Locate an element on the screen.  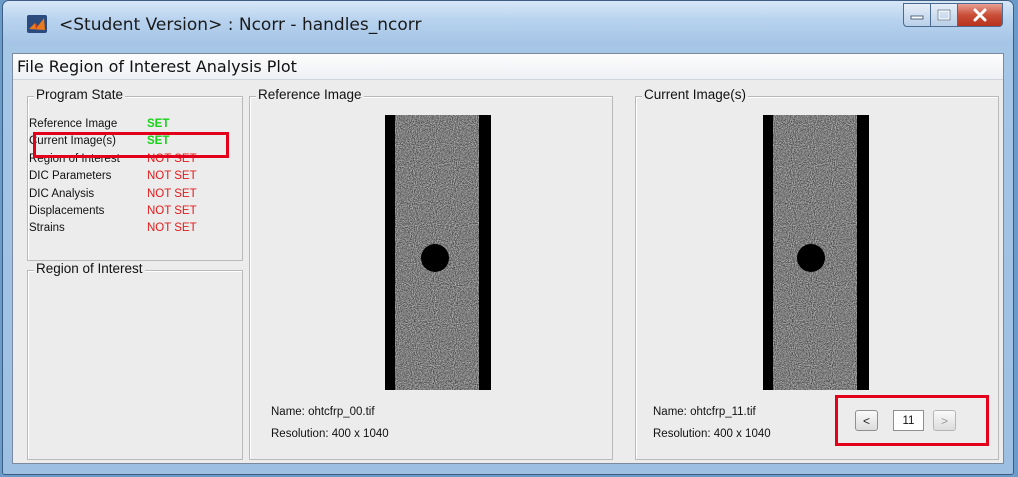
maximize-icon is located at coordinates (944, 15).